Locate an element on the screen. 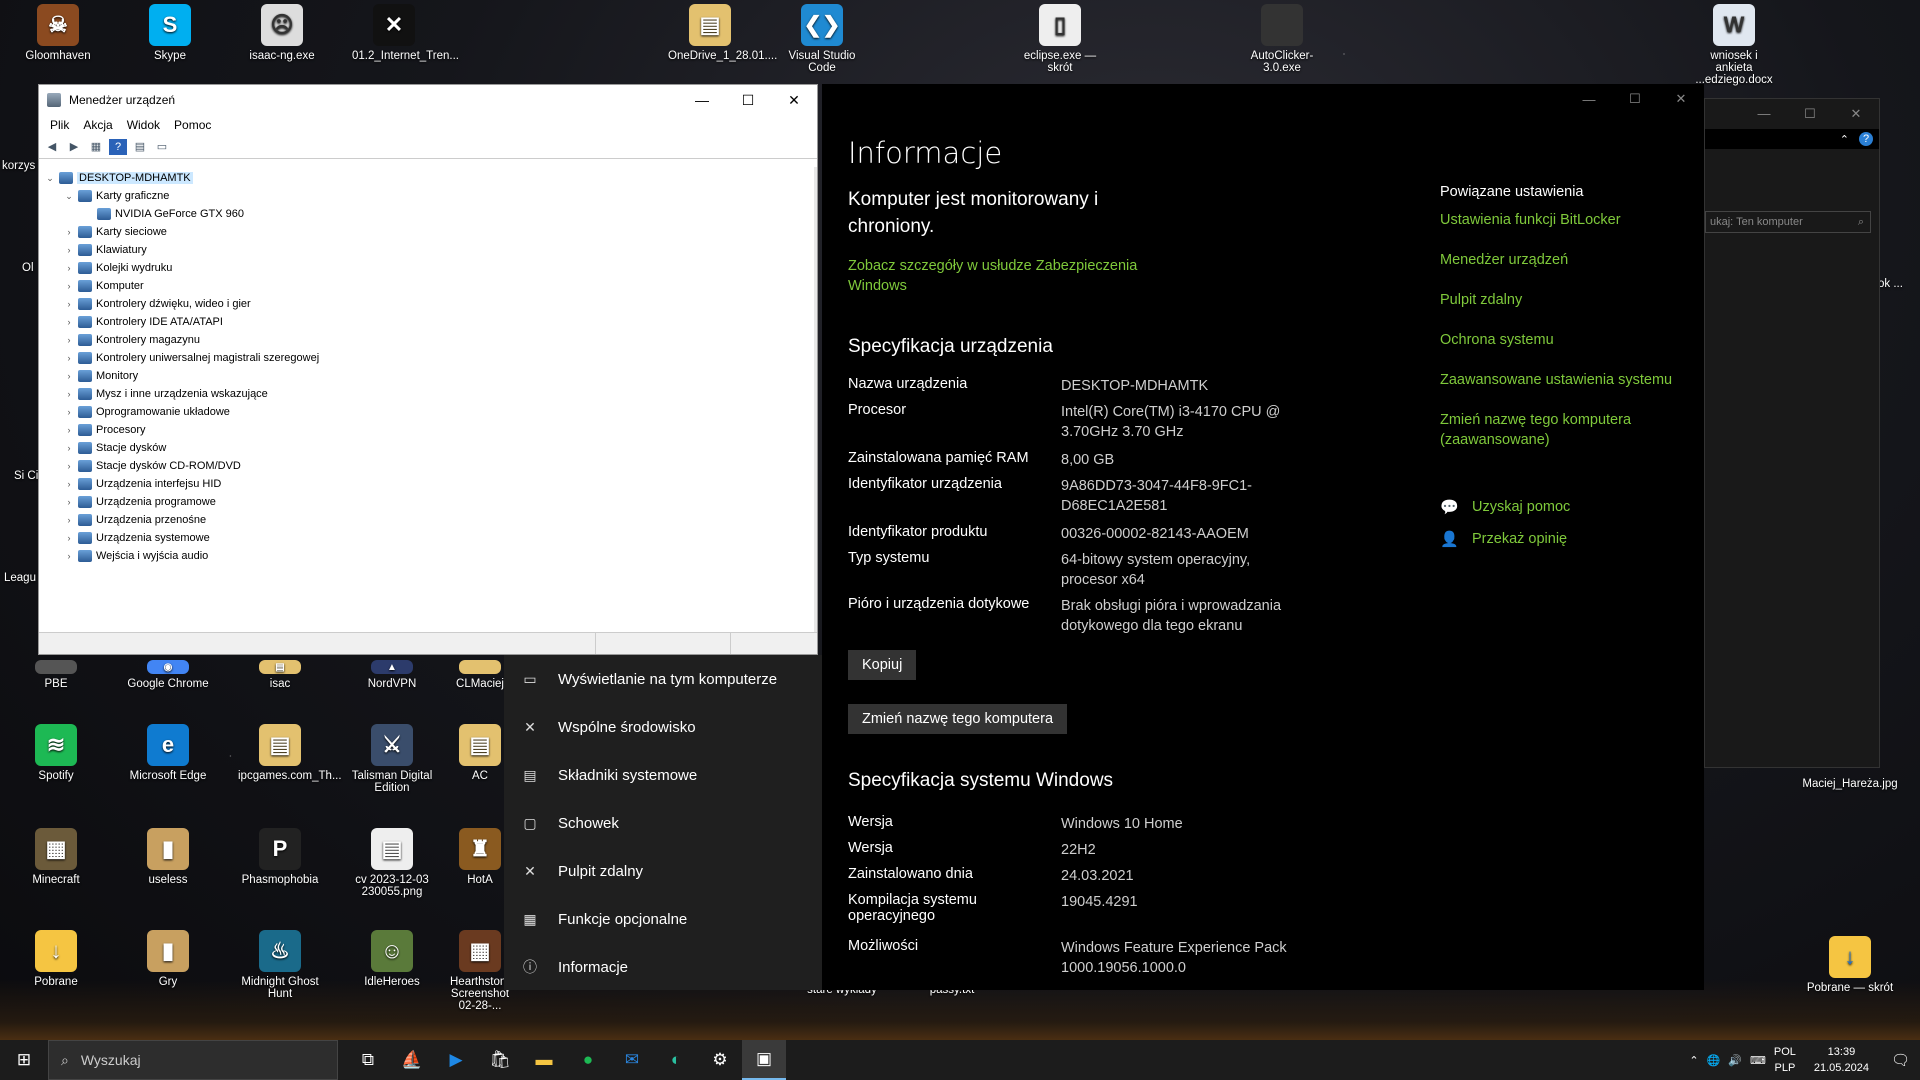 The width and height of the screenshot is (1920, 1080). tree-node: › Urządzenia systemowe is located at coordinates (428, 538).